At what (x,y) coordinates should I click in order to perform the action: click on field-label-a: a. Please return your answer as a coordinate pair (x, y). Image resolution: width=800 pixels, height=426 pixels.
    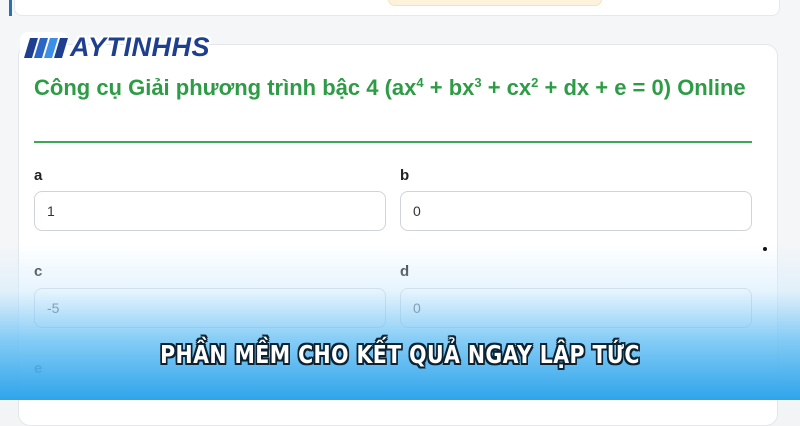
    Looking at the image, I should click on (38, 175).